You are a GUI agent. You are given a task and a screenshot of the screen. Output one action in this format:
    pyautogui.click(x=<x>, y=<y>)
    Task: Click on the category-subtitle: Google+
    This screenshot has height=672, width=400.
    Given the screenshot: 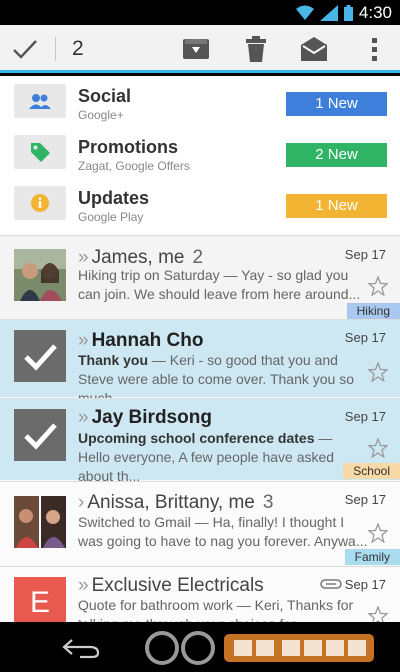 What is the action you would take?
    pyautogui.click(x=101, y=115)
    